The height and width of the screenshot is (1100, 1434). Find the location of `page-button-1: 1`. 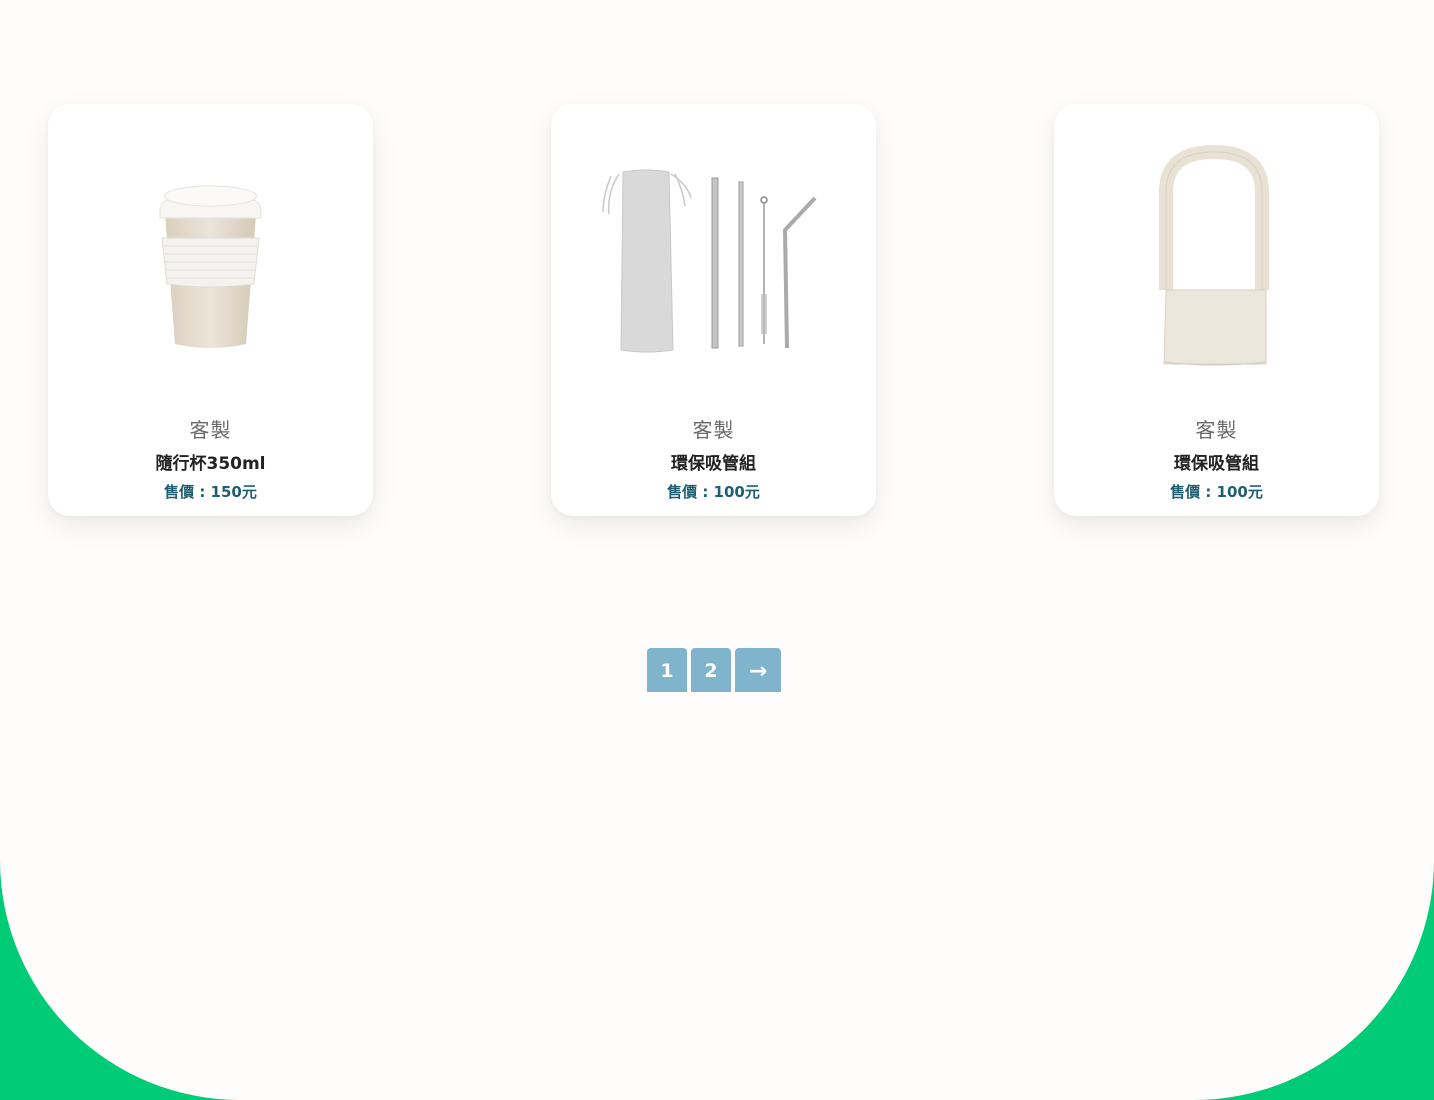

page-button-1: 1 is located at coordinates (667, 670).